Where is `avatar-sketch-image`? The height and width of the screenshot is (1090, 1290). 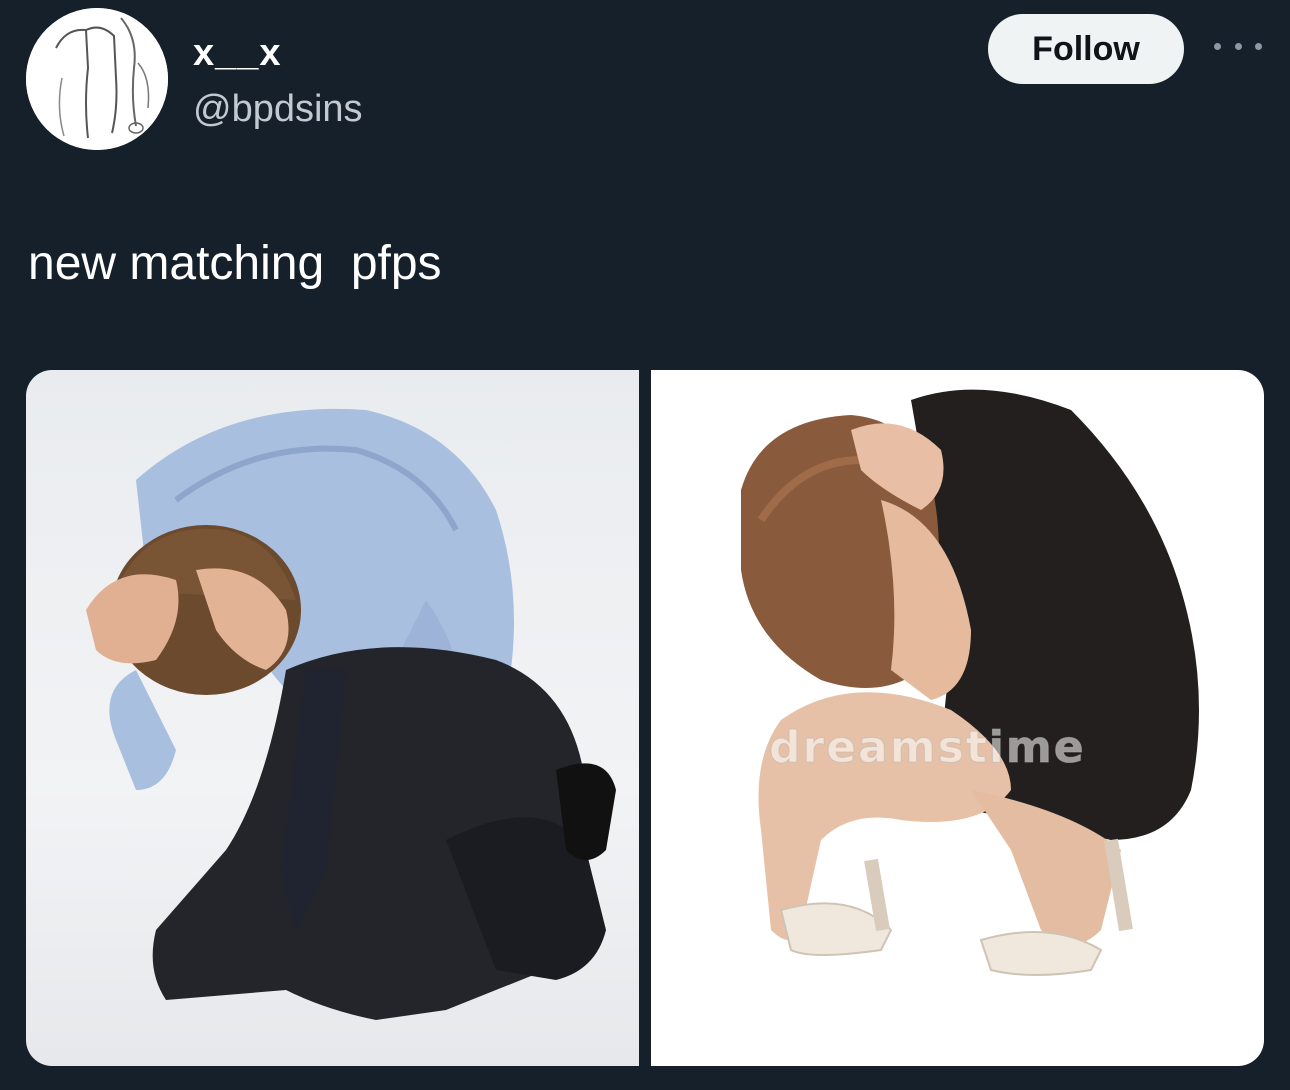 avatar-sketch-image is located at coordinates (97, 79).